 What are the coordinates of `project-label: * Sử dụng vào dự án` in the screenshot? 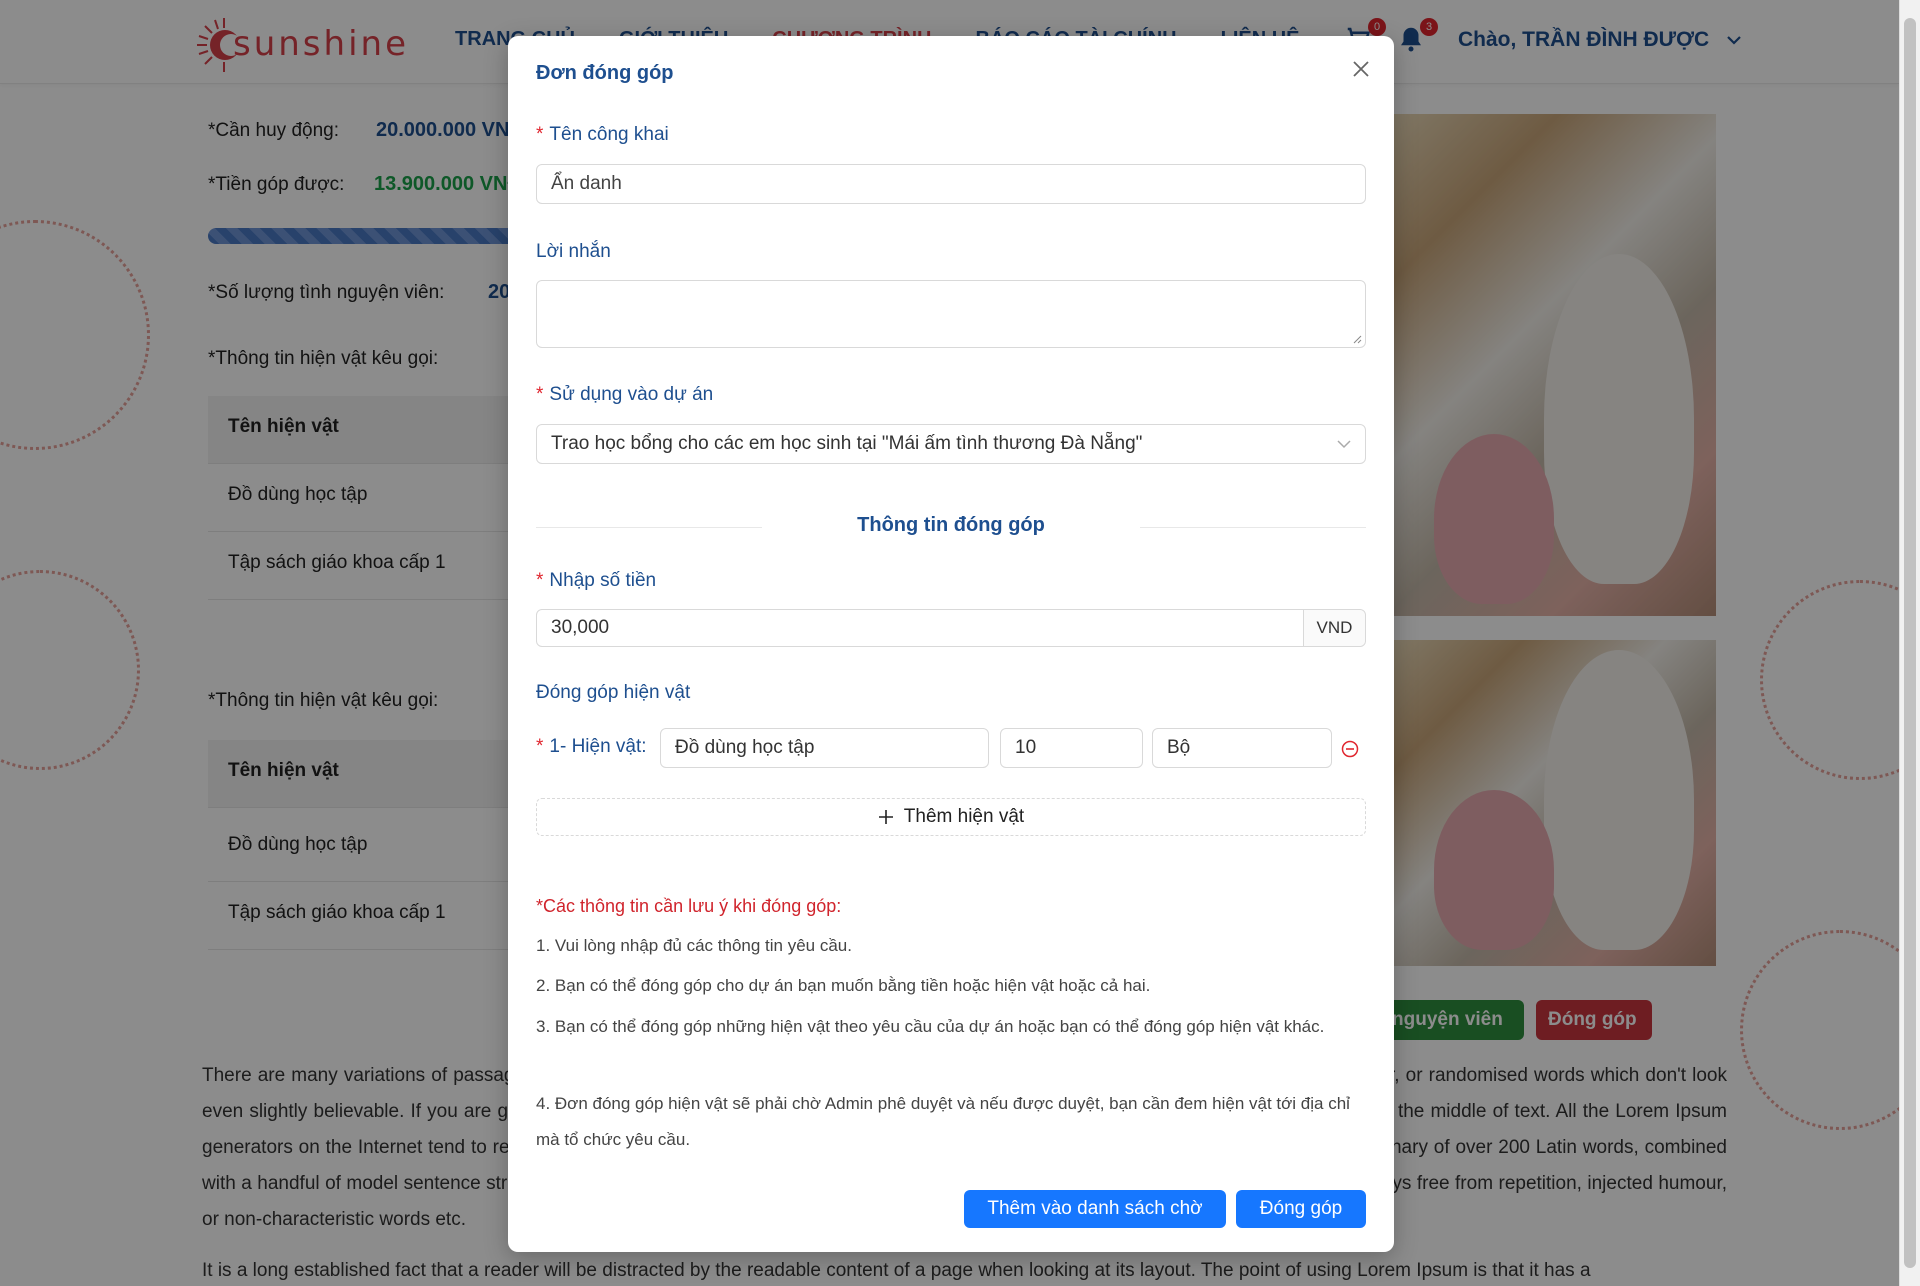 It's located at (624, 395).